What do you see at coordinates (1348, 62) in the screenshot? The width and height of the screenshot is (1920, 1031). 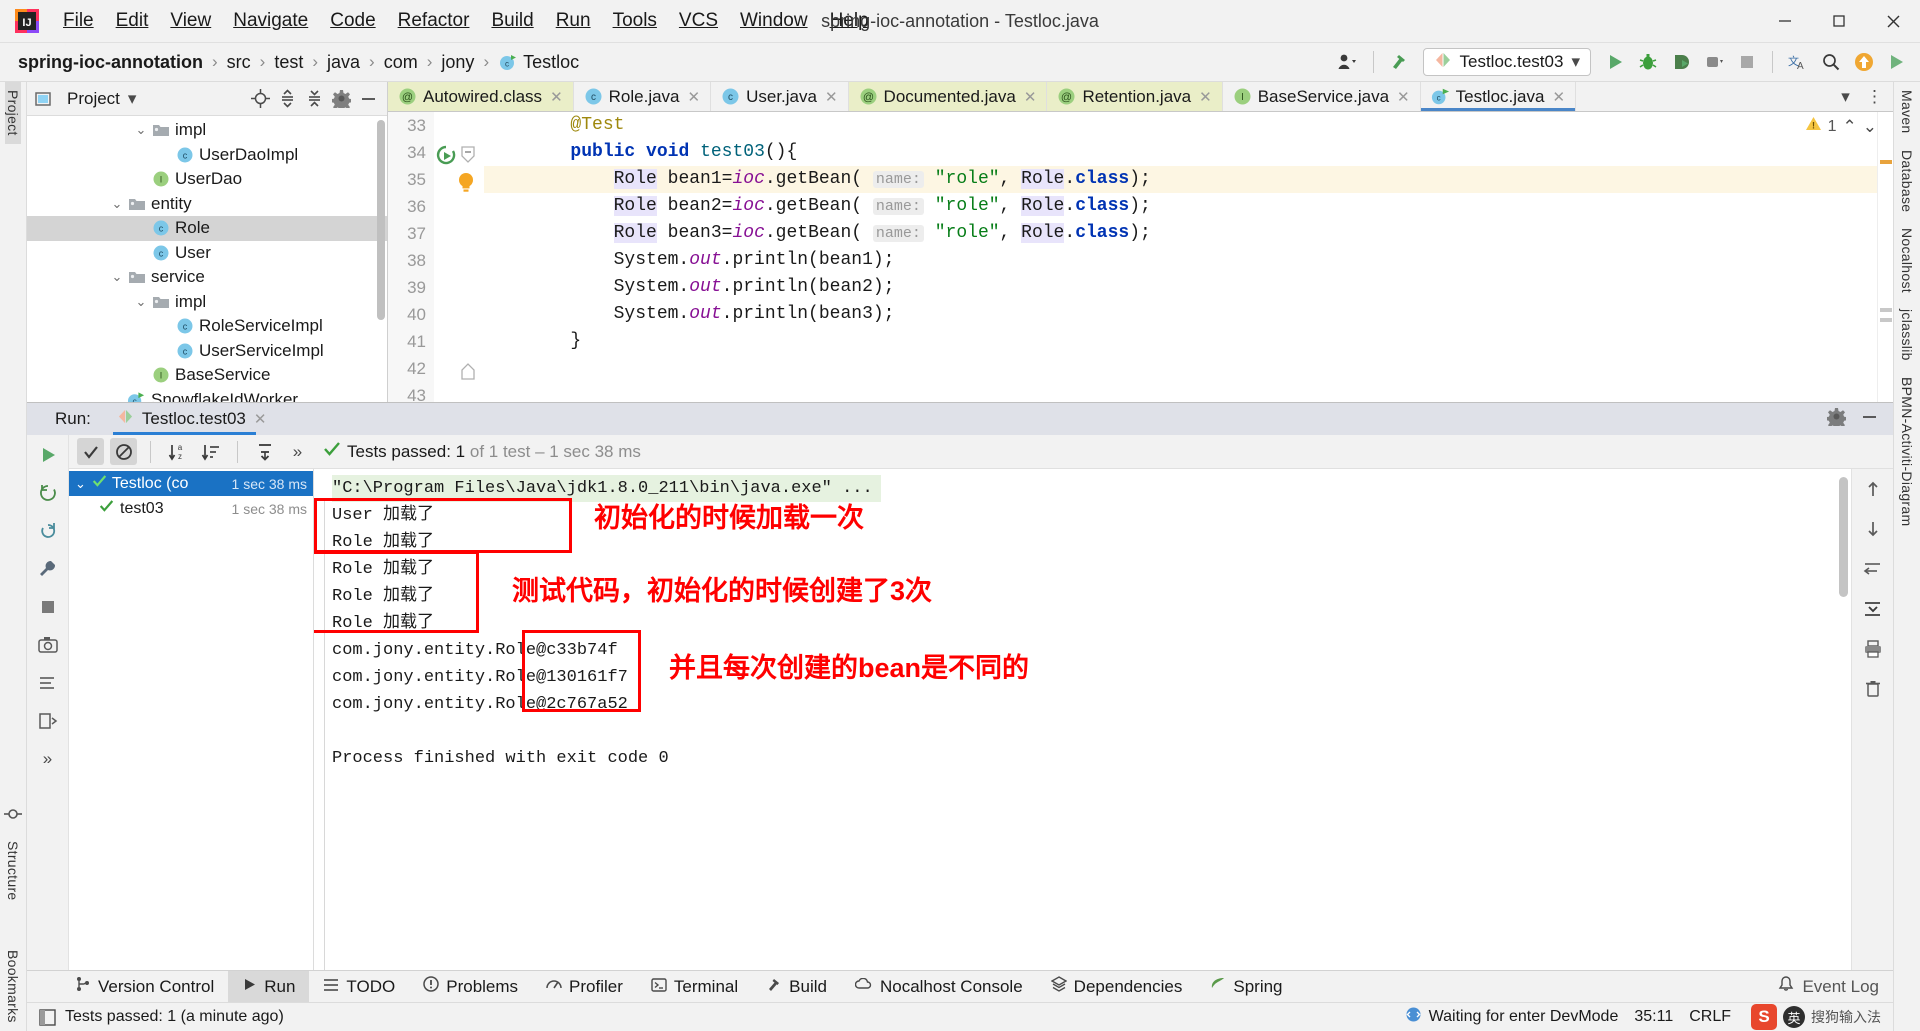 I see `user-account-icon` at bounding box center [1348, 62].